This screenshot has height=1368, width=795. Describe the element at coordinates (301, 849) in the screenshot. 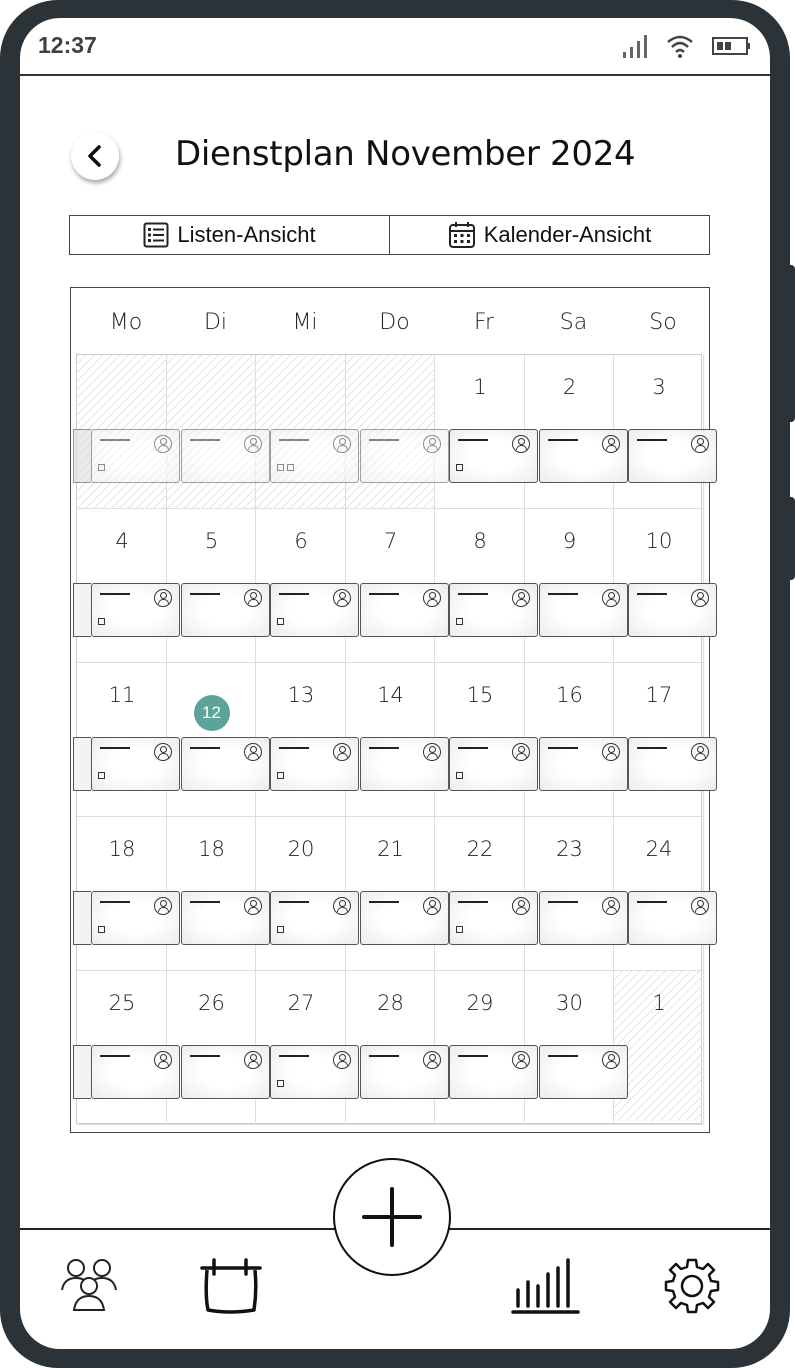

I see `day-number: 20` at that location.